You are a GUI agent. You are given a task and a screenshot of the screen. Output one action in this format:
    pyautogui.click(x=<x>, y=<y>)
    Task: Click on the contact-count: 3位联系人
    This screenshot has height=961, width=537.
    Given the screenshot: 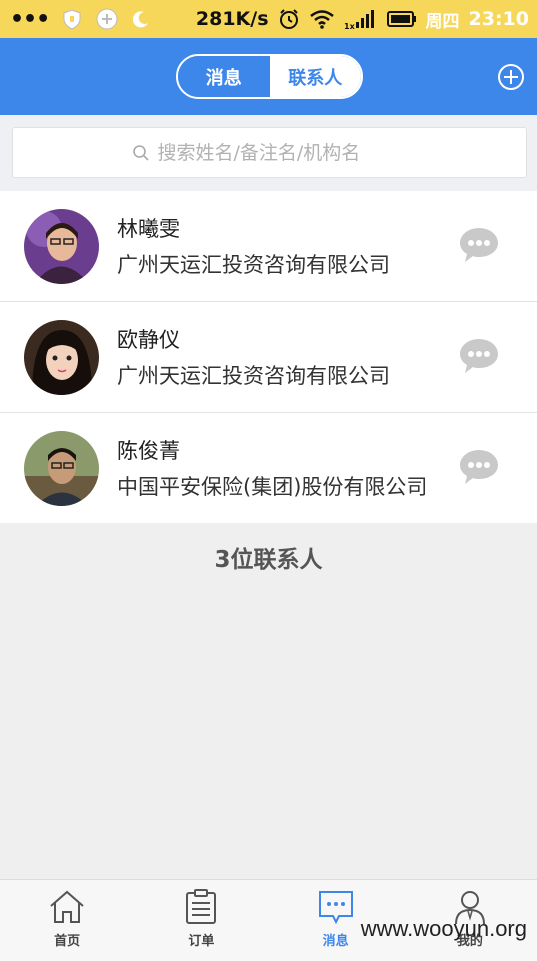 What is the action you would take?
    pyautogui.click(x=268, y=560)
    